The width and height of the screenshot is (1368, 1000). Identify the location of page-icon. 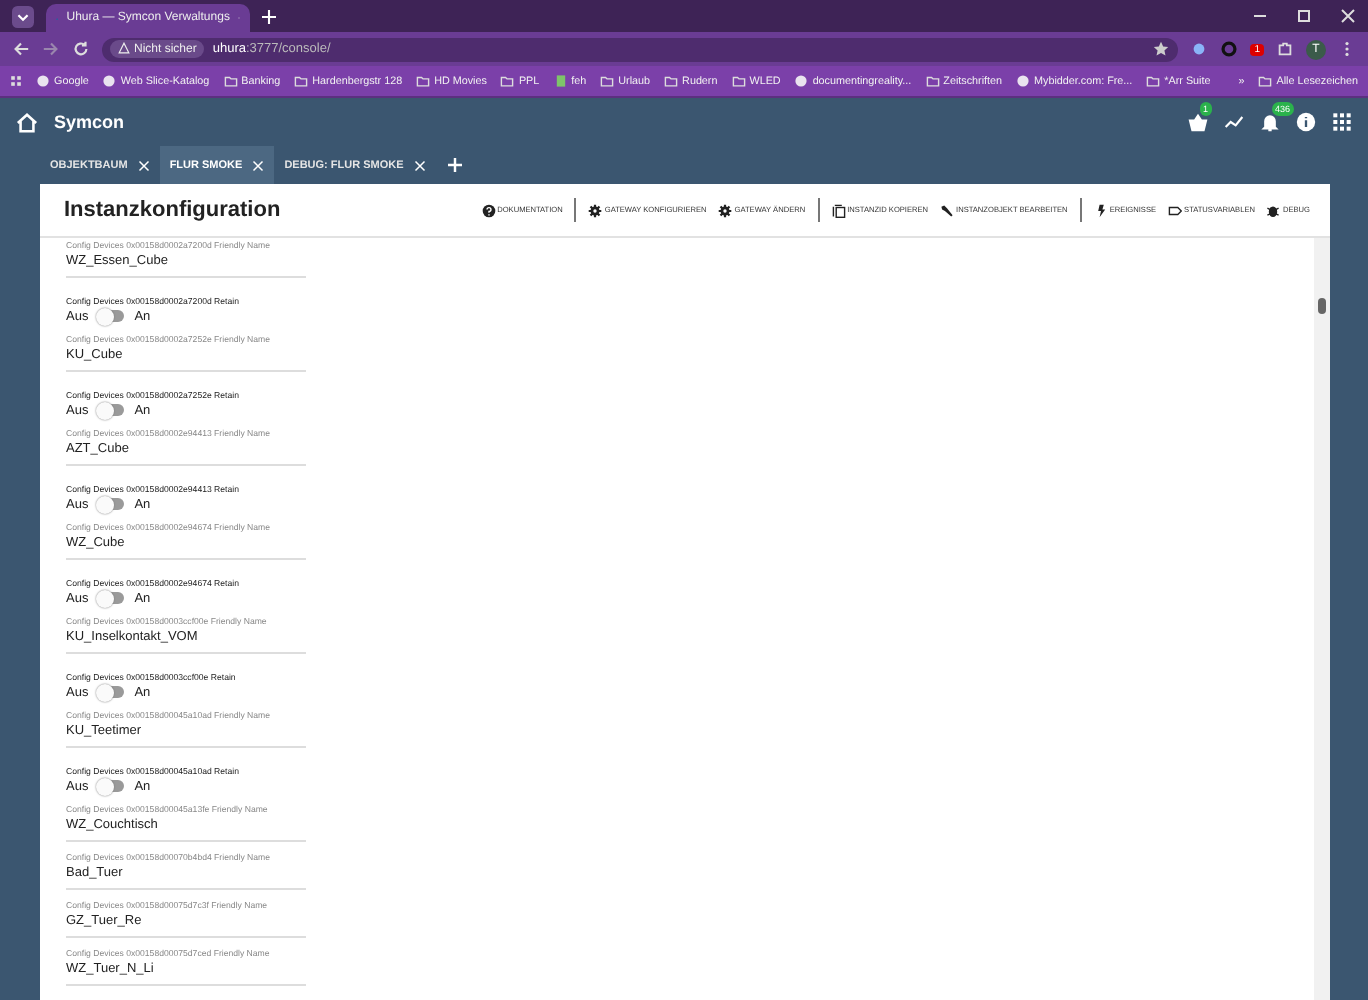
(560, 81).